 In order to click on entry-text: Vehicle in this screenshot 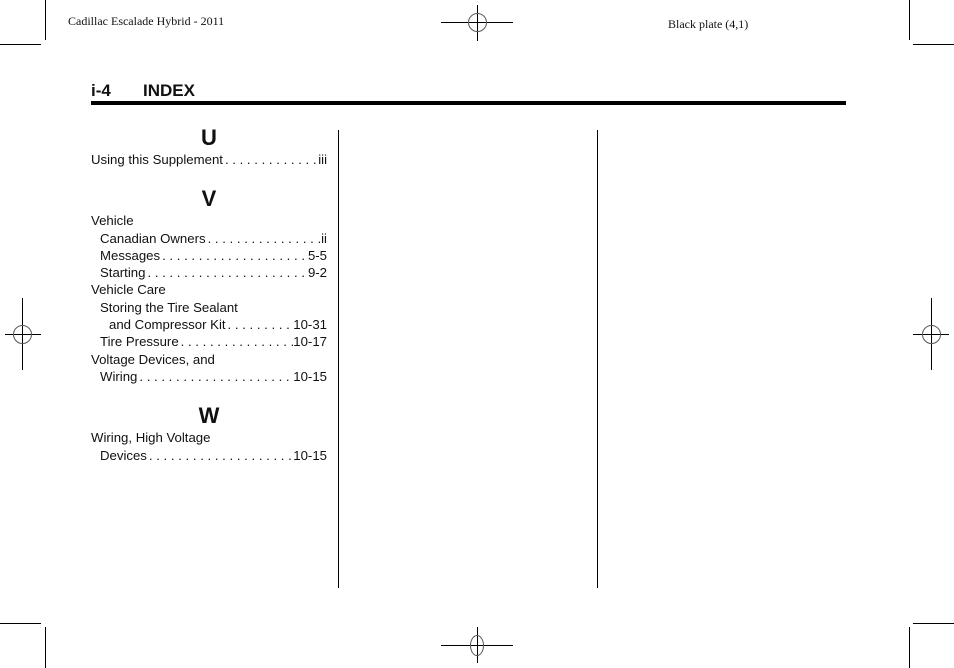, I will do `click(112, 221)`.